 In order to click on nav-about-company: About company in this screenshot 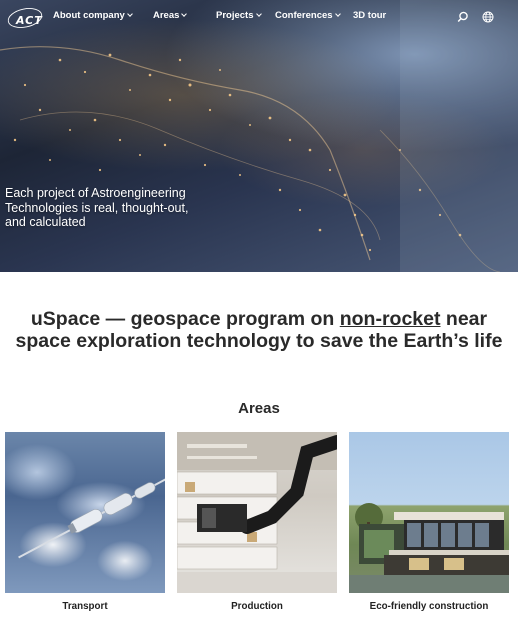, I will do `click(93, 15)`.